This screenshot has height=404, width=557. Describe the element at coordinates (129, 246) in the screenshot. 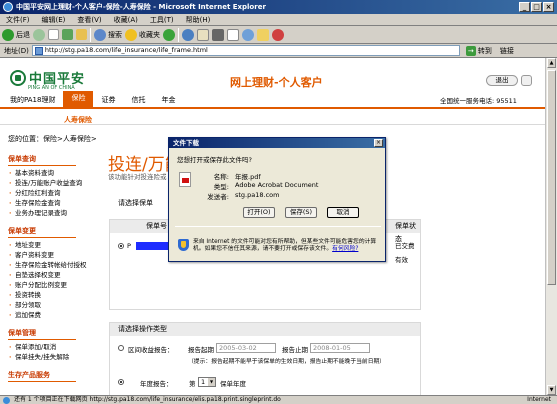

I see `policy-number-prefix: P` at that location.